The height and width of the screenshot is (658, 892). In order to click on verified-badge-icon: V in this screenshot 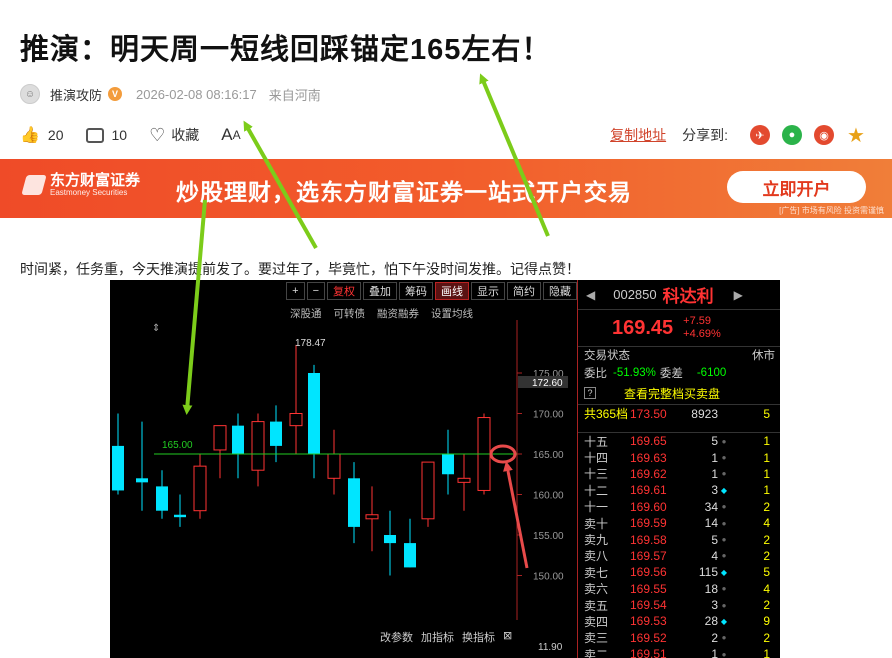, I will do `click(115, 94)`.